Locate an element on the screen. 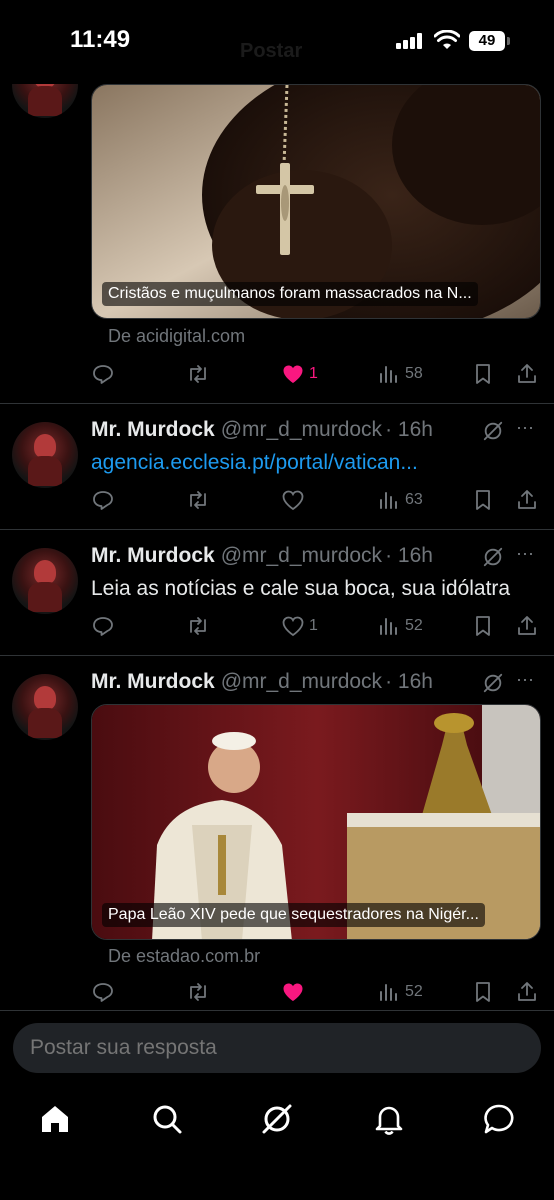 The width and height of the screenshot is (554, 1200). nav-messages is located at coordinates (499, 1119).